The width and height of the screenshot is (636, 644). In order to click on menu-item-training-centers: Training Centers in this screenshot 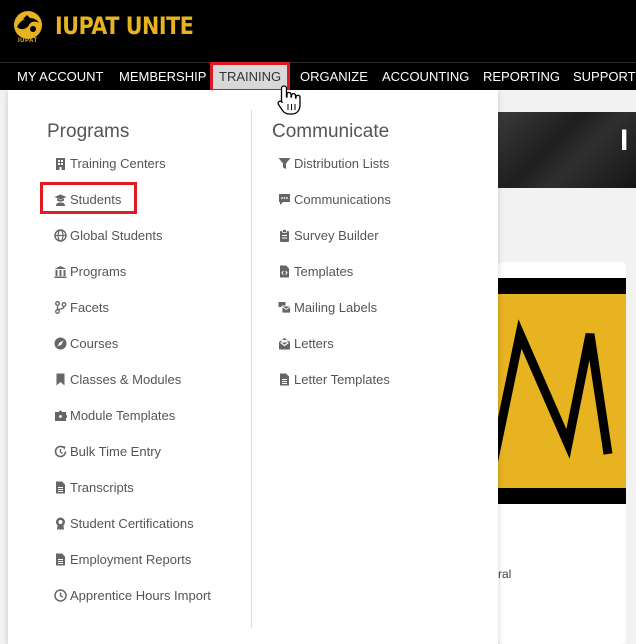, I will do `click(110, 164)`.